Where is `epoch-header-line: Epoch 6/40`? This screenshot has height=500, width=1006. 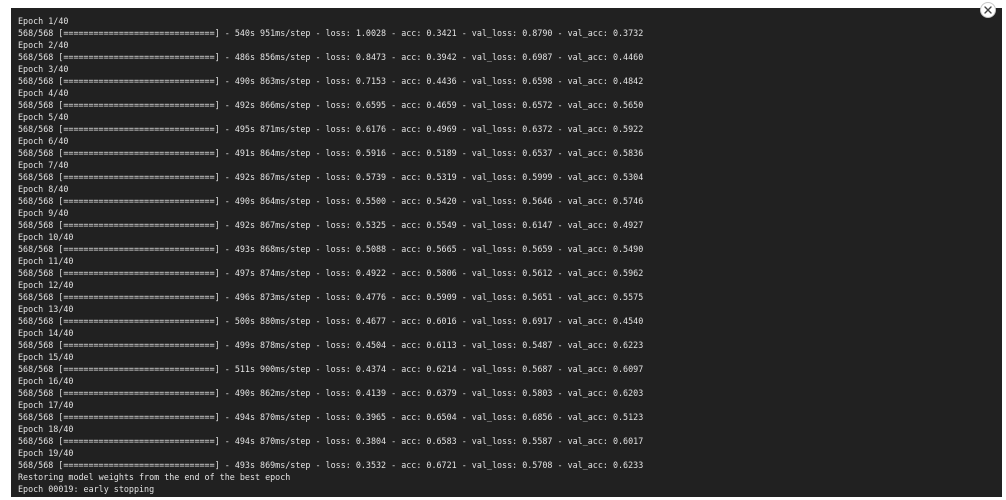 epoch-header-line: Epoch 6/40 is located at coordinates (43, 141).